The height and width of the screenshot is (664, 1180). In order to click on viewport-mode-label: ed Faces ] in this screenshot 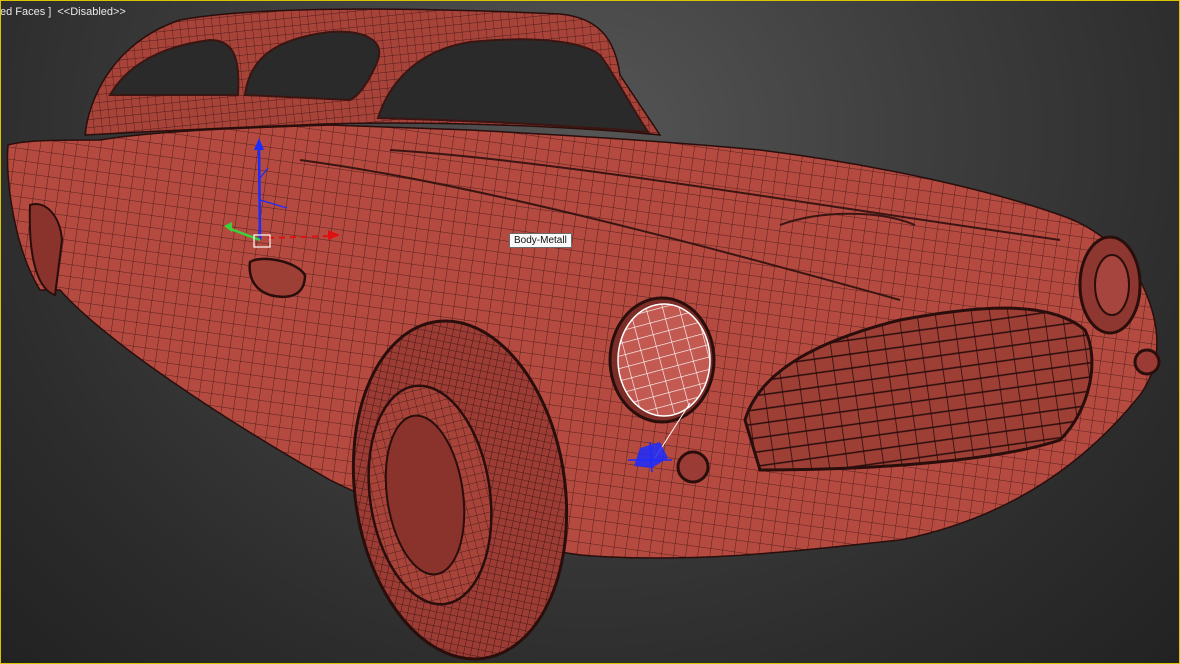, I will do `click(25, 12)`.